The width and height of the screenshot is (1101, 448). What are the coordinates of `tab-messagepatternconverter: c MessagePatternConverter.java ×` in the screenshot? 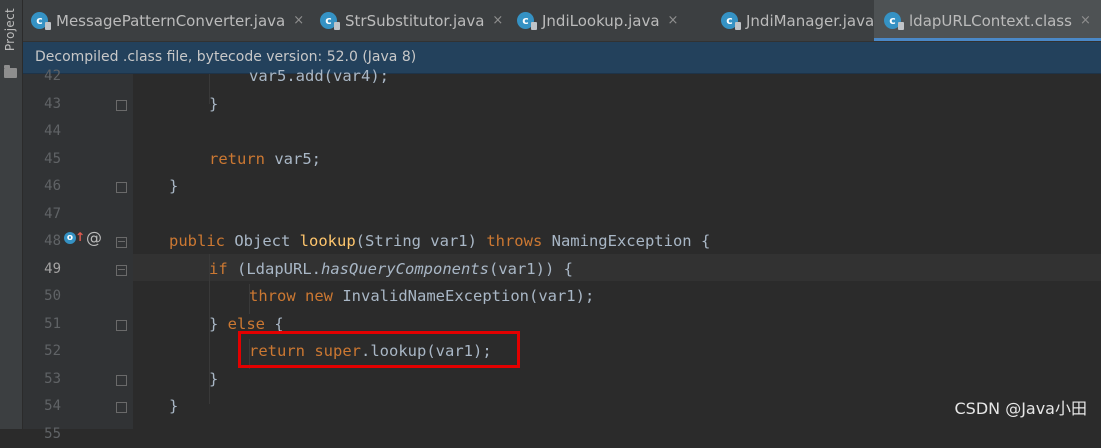 It's located at (167, 20).